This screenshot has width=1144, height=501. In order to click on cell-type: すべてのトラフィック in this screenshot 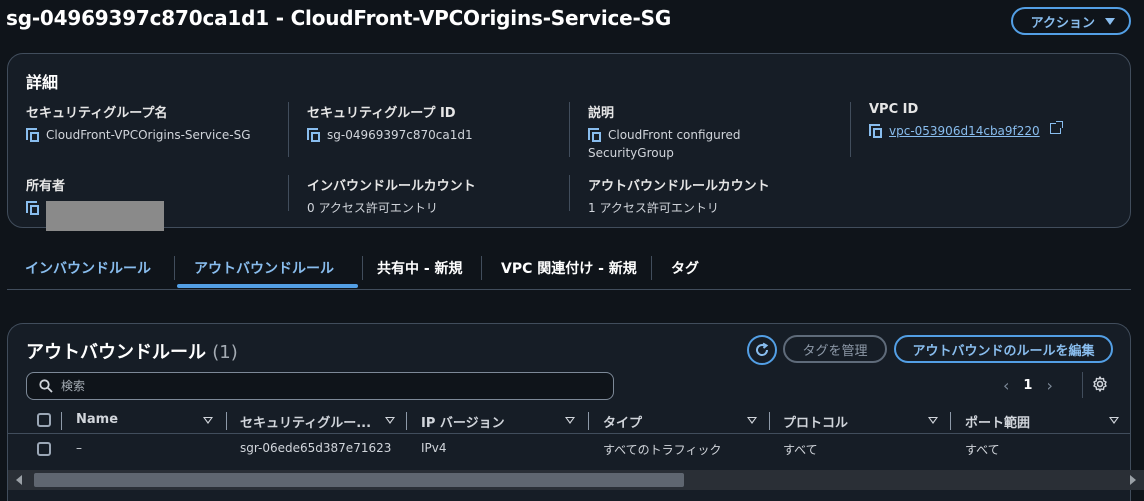, I will do `click(662, 450)`.